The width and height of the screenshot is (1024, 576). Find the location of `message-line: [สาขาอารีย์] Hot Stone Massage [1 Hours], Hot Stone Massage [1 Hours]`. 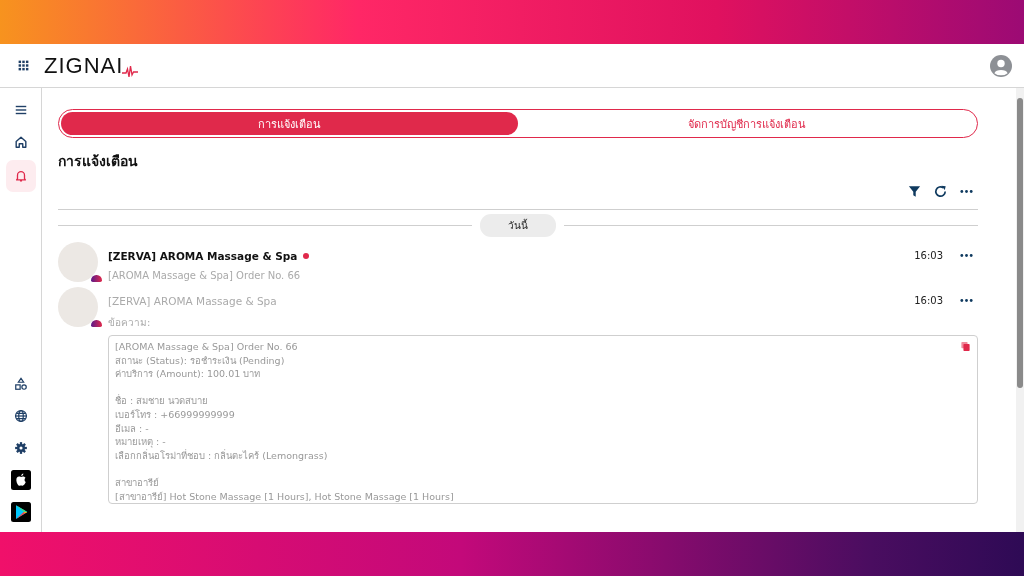

message-line: [สาขาอารีย์] Hot Stone Massage [1 Hours], Hot Stone Massage [1 Hours] is located at coordinates (284, 496).